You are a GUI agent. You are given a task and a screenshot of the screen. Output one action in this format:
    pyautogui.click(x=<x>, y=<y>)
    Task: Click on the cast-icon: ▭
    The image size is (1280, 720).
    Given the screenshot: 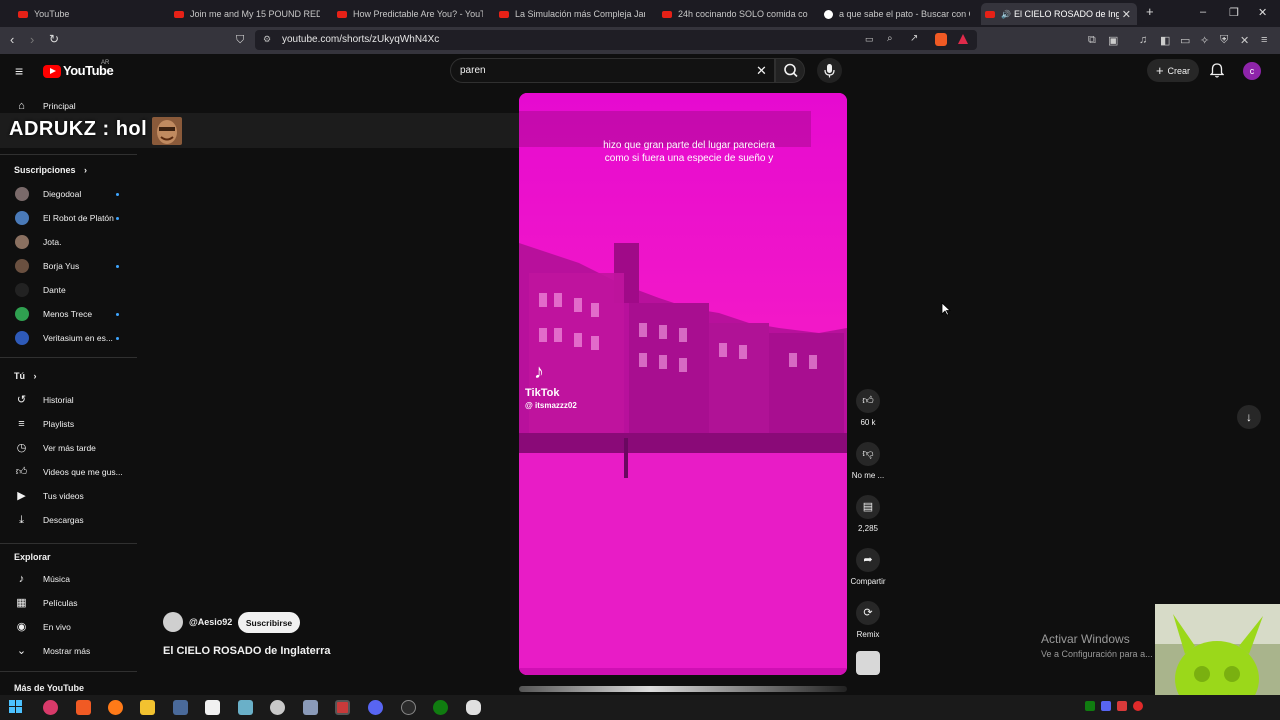 What is the action you would take?
    pyautogui.click(x=869, y=39)
    